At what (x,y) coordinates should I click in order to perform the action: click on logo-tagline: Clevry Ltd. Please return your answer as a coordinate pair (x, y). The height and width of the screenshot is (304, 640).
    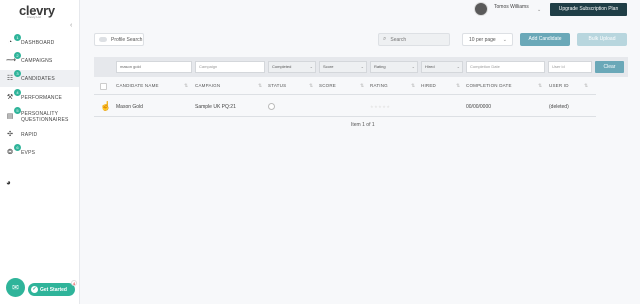
    Looking at the image, I should click on (34, 17).